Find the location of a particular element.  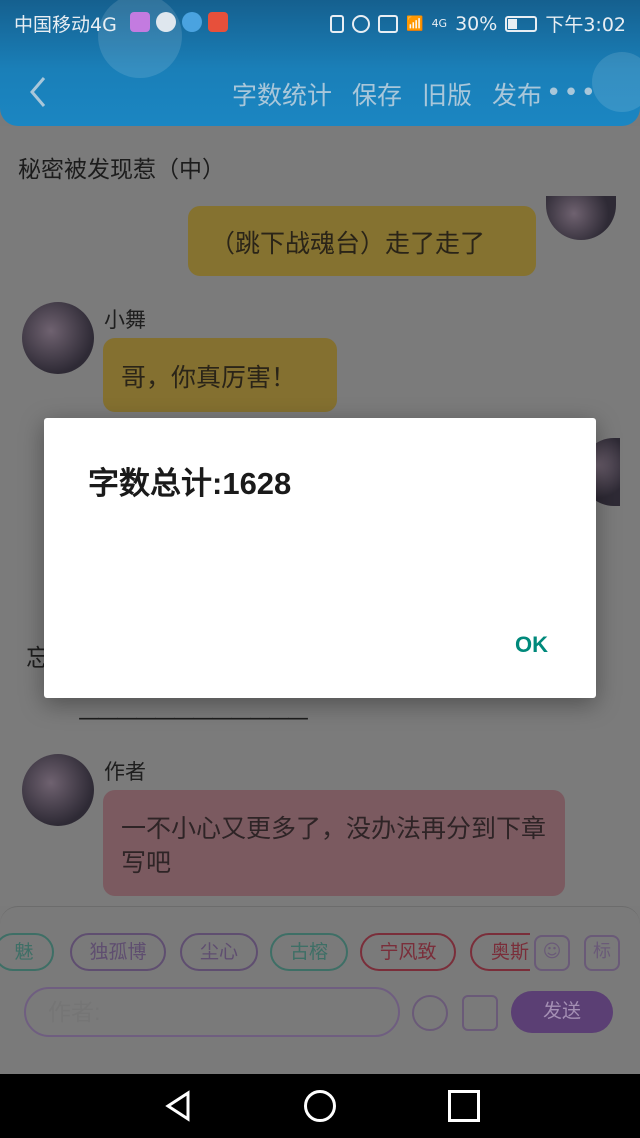

word-count-button: 字数统计 is located at coordinates (282, 94).